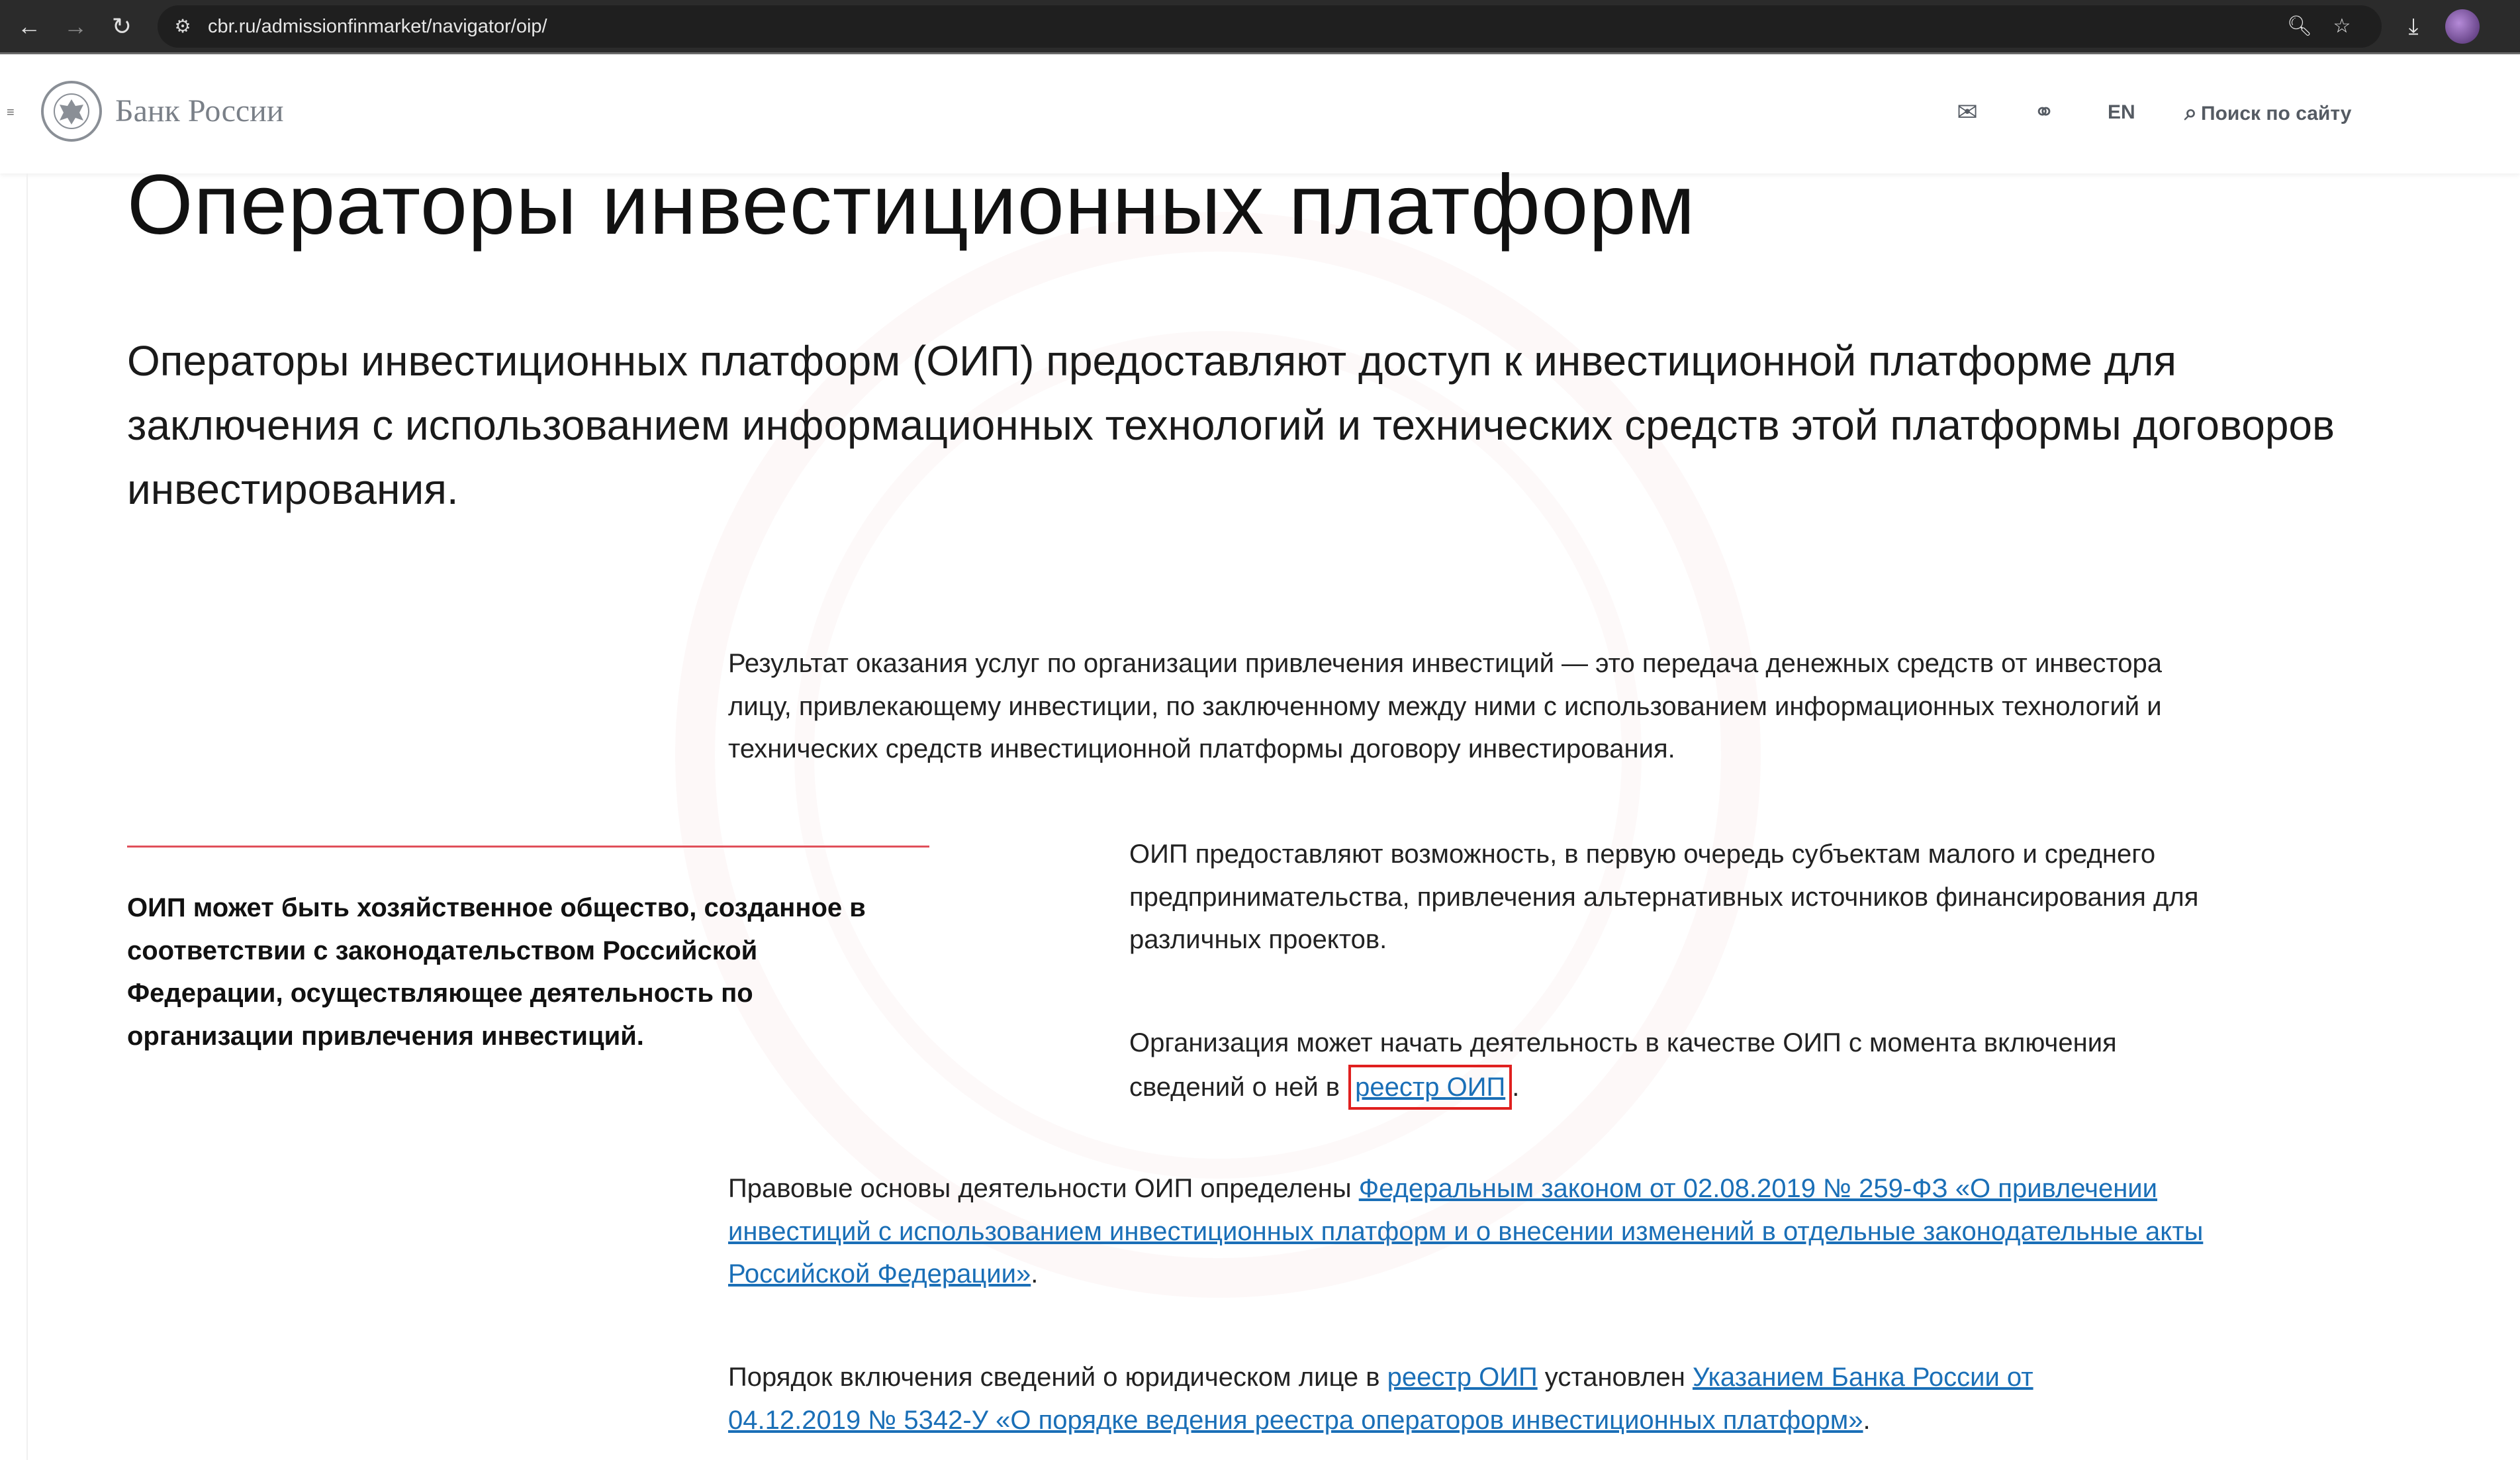  Describe the element at coordinates (2342, 26) in the screenshot. I see `bookmark-star-icon: ☆` at that location.